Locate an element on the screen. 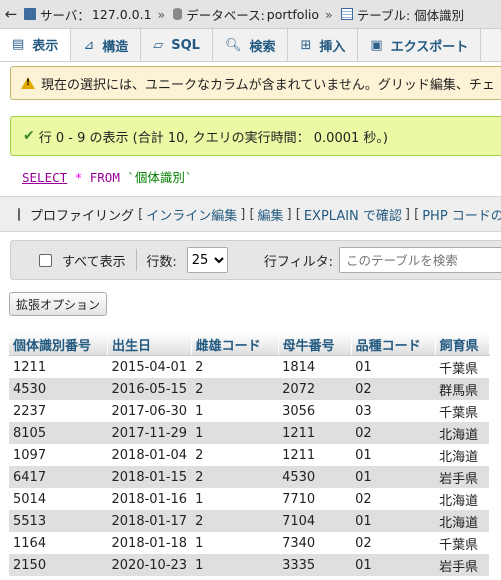 Image resolution: width=501 pixels, height=580 pixels. column-header: 雌雄コード is located at coordinates (235, 344).